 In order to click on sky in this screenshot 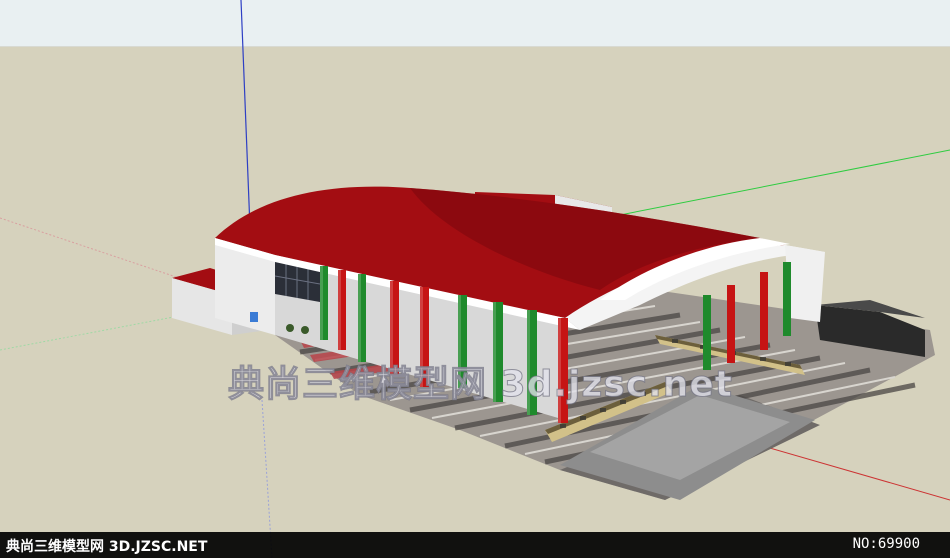, I will do `click(475, 23)`.